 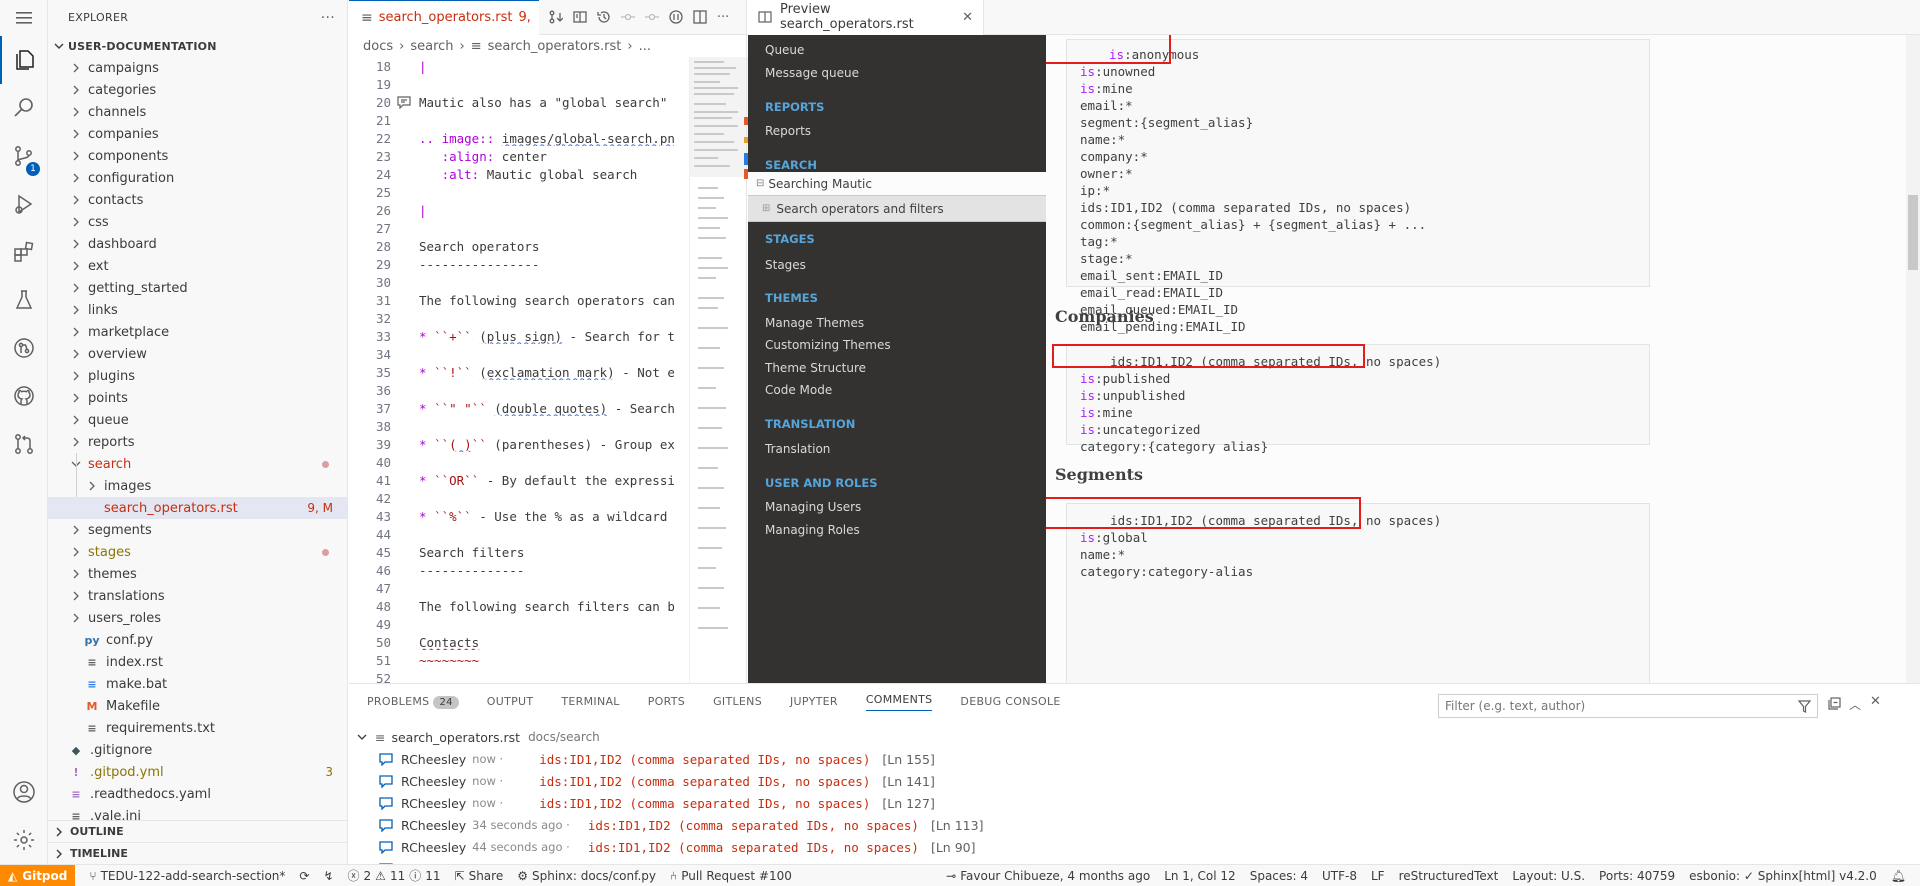 I want to click on folder-row: stages, so click(x=197, y=552).